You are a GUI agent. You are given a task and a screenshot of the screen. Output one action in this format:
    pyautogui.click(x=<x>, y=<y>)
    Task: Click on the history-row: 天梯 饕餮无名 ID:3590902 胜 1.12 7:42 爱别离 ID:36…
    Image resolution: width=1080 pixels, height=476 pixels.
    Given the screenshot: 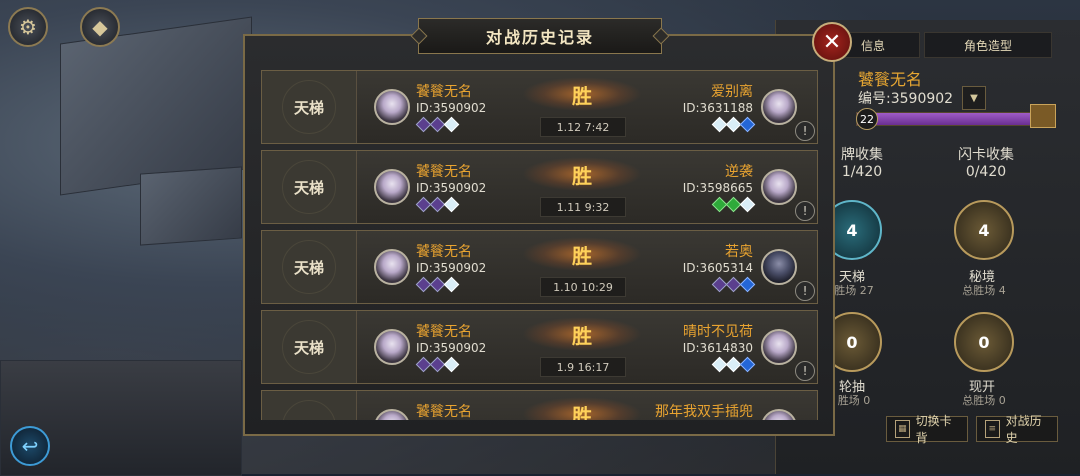 What is the action you would take?
    pyautogui.click(x=539, y=107)
    